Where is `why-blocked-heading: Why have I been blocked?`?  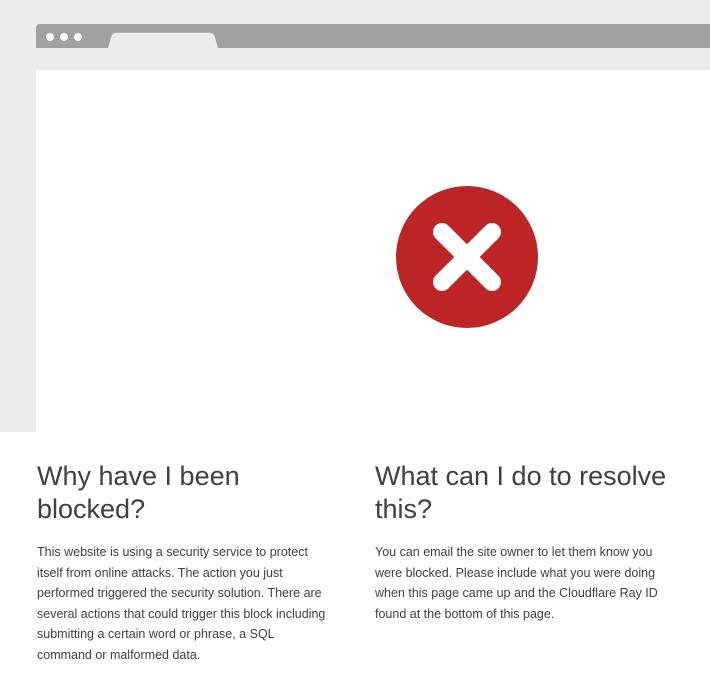
why-blocked-heading: Why have I been blocked? is located at coordinates (138, 492).